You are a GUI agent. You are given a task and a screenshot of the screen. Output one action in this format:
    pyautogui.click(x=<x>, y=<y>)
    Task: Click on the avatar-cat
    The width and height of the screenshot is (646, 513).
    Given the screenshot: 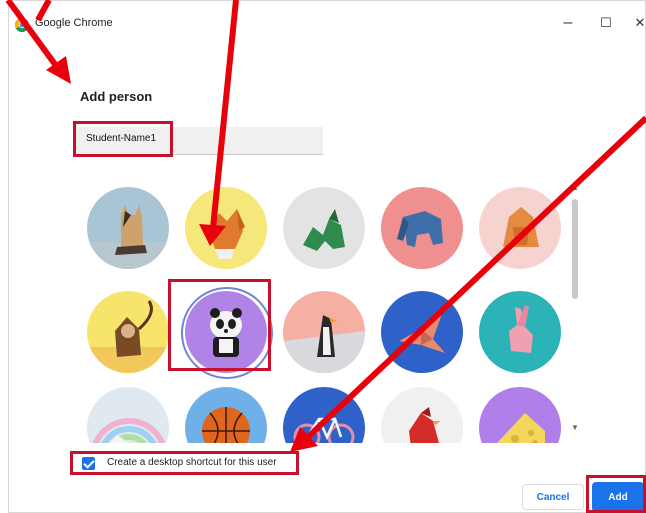 What is the action you would take?
    pyautogui.click(x=128, y=228)
    